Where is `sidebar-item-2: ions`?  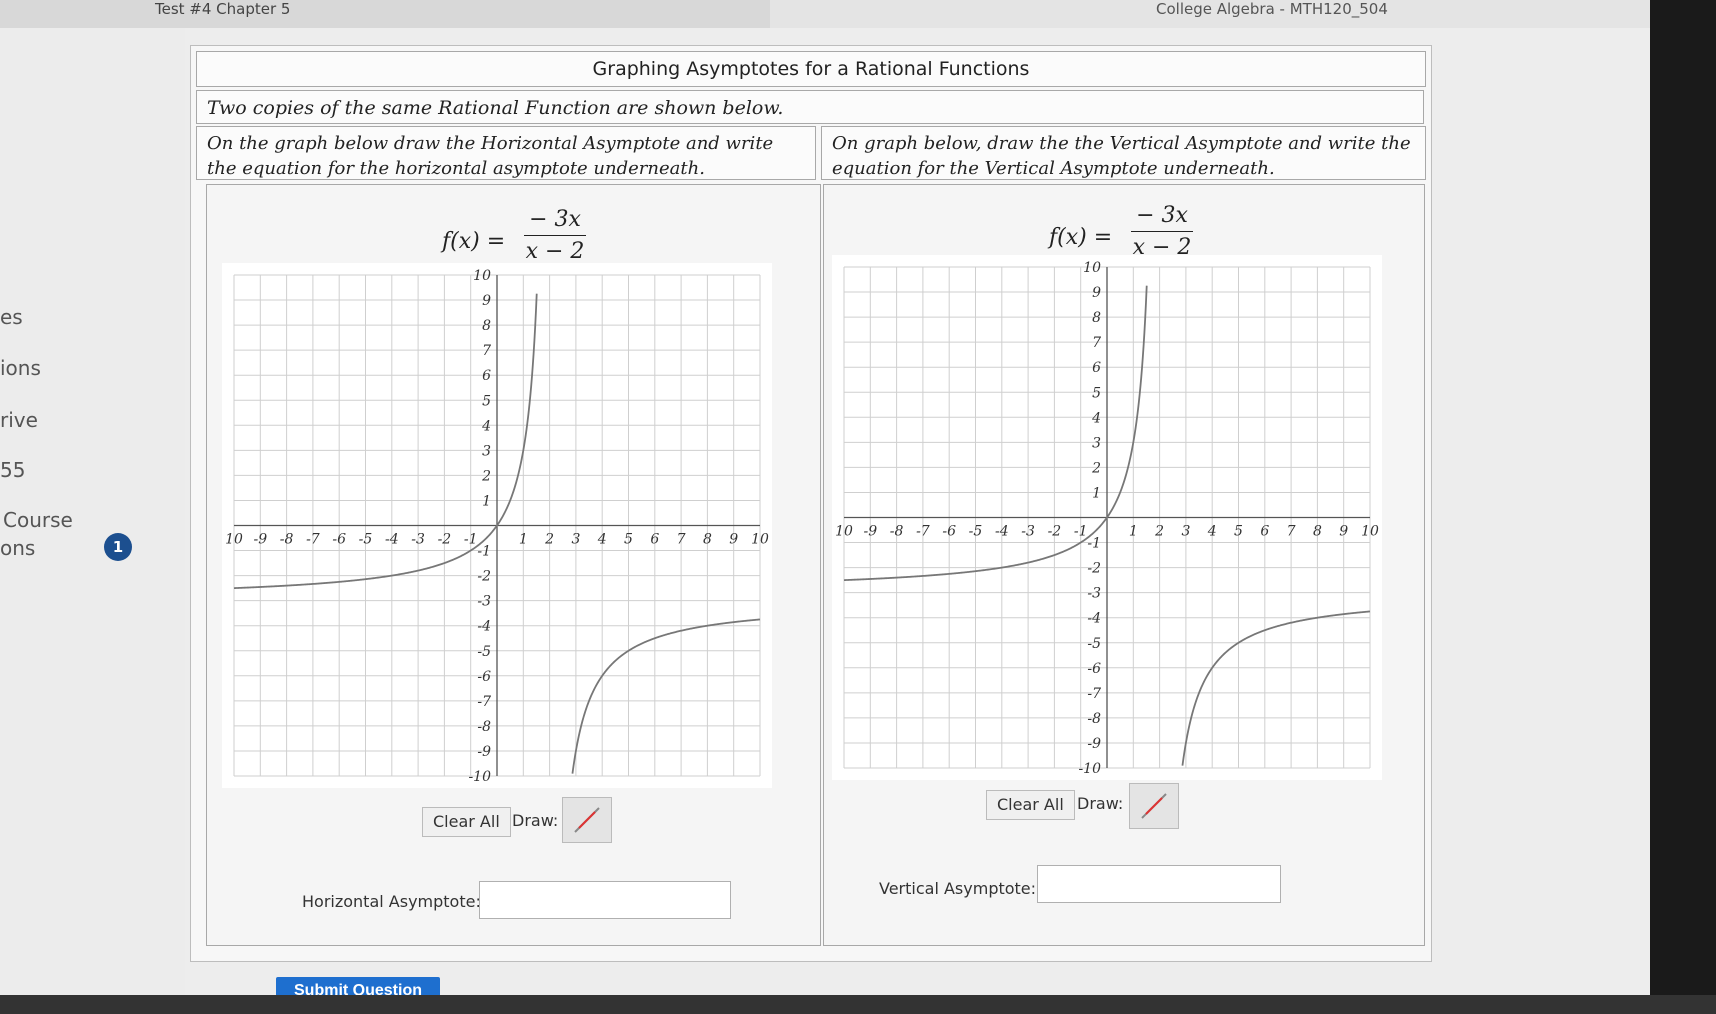 sidebar-item-2: ions is located at coordinates (20, 368).